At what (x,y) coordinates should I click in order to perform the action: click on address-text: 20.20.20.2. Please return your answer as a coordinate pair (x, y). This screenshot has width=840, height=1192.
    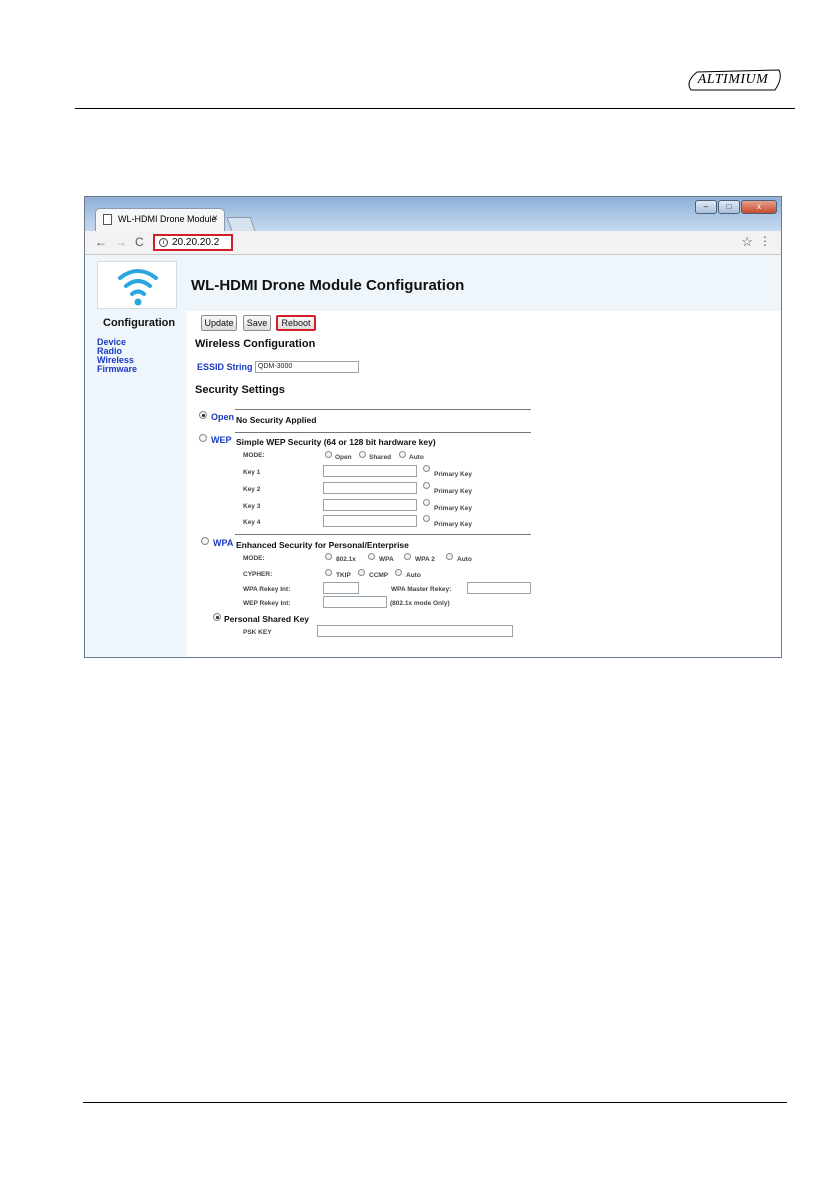
    Looking at the image, I should click on (196, 242).